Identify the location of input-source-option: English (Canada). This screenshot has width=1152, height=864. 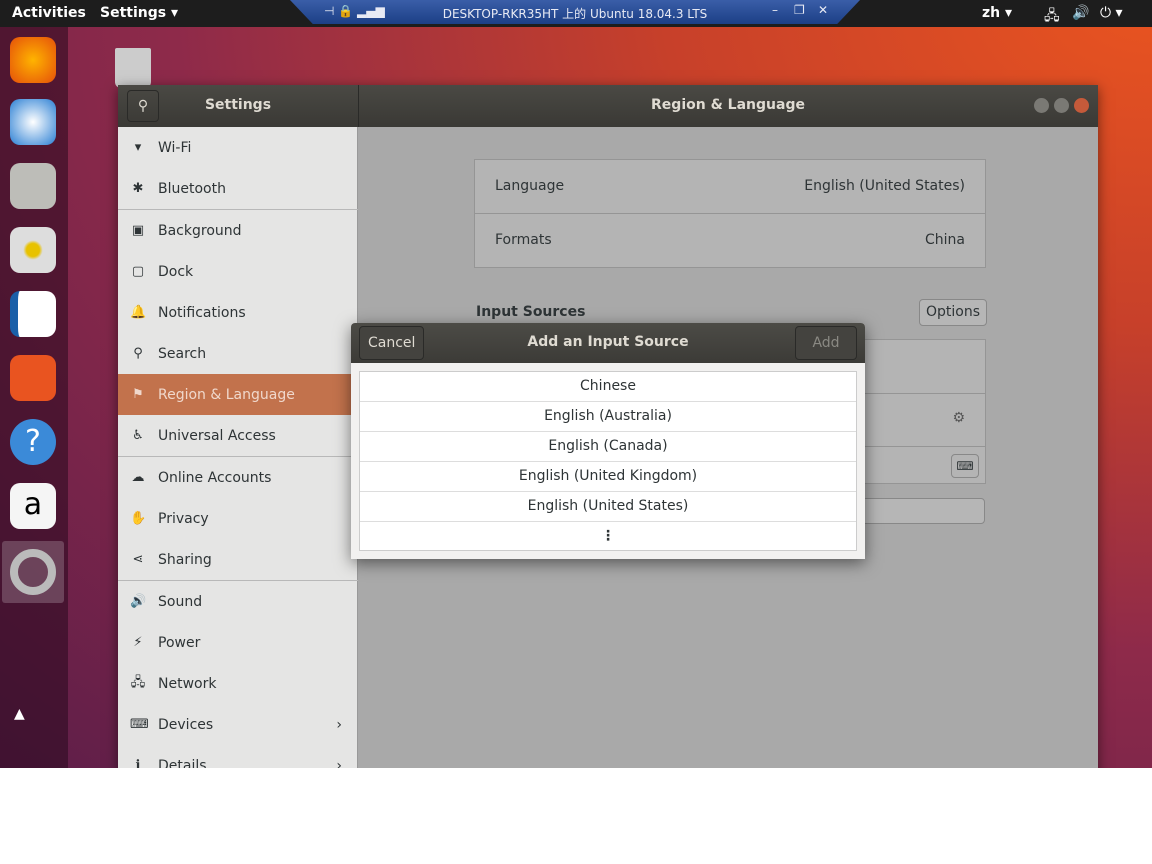
(608, 447).